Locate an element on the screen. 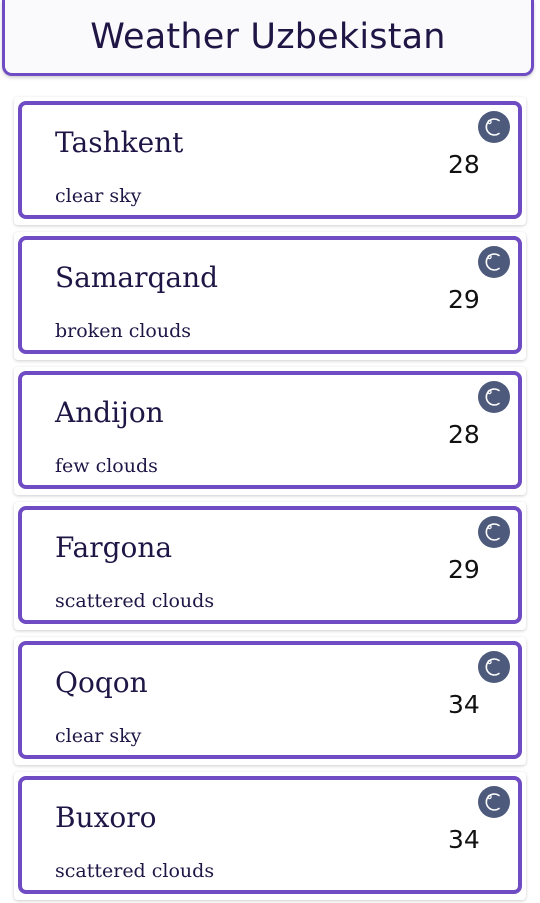 This screenshot has width=540, height=903. card-border: Buxoro scattered clouds 34 is located at coordinates (270, 835).